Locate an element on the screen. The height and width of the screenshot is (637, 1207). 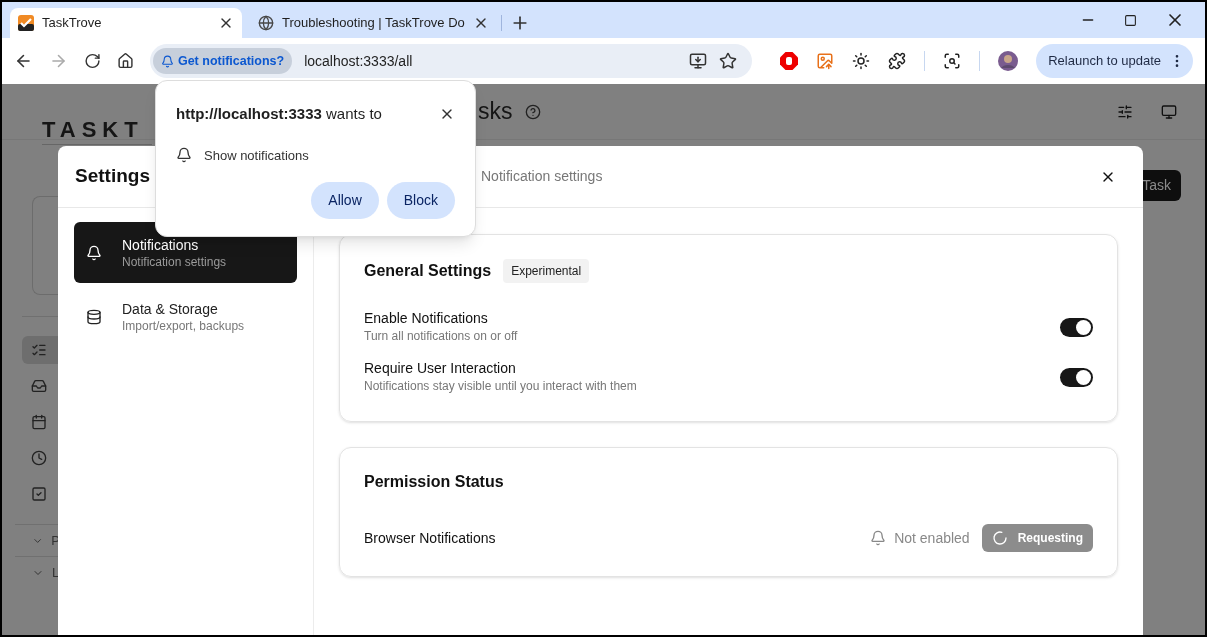
clock-icon is located at coordinates (39, 458).